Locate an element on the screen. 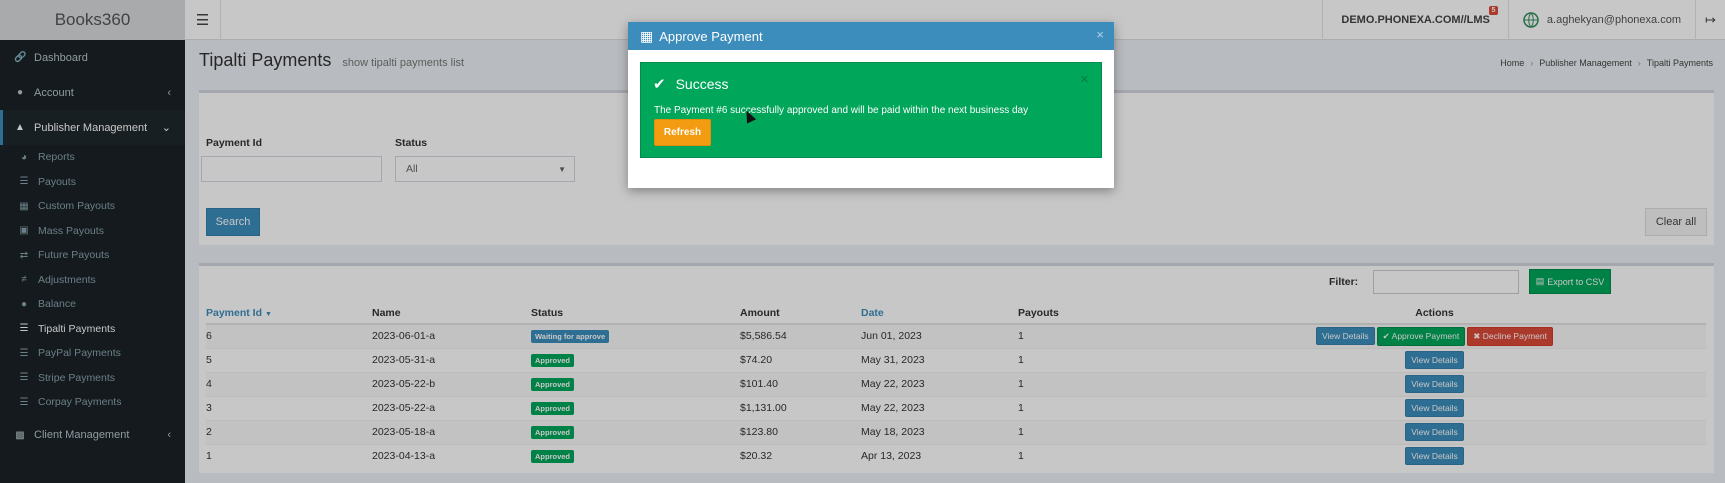 This screenshot has height=483, width=1725. alert-title: ✔ Success is located at coordinates (691, 84).